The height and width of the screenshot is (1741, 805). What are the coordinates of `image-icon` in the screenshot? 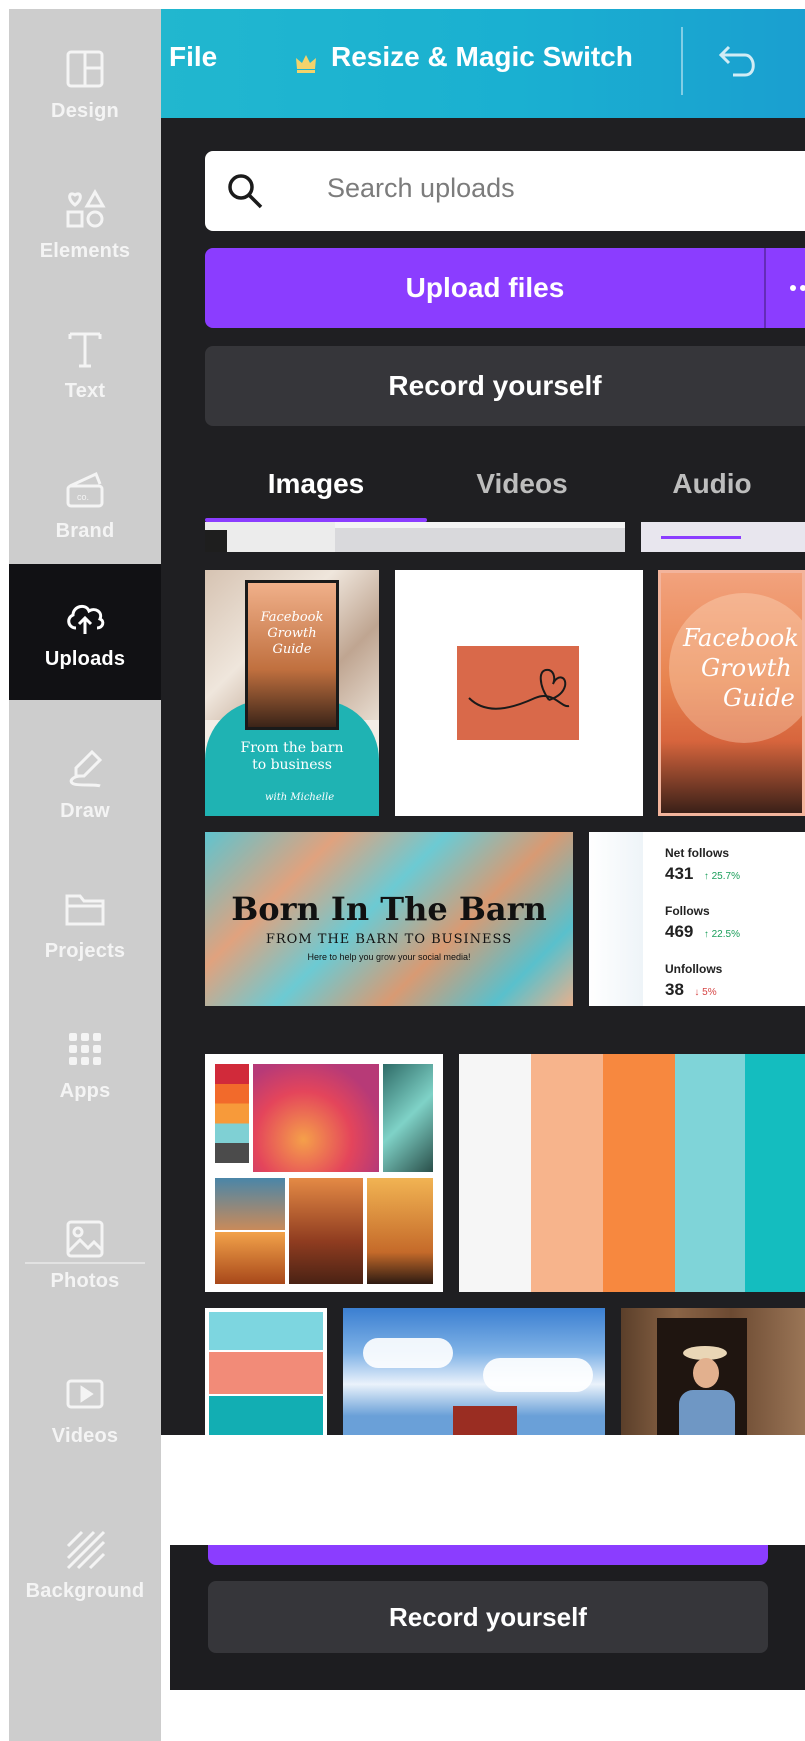 It's located at (85, 1238).